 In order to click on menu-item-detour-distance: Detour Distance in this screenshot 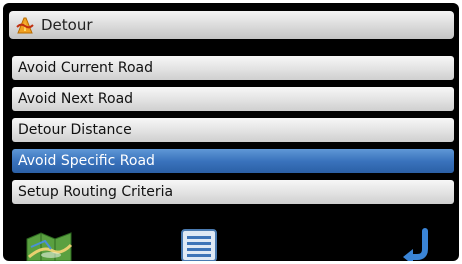, I will do `click(233, 130)`.